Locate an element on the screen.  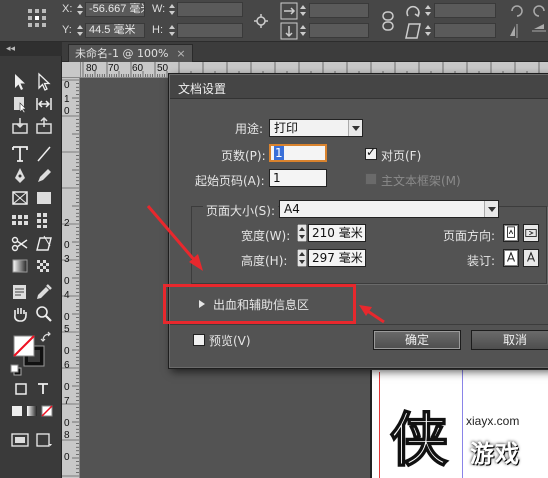
rotate-ccw-icon is located at coordinates (539, 11).